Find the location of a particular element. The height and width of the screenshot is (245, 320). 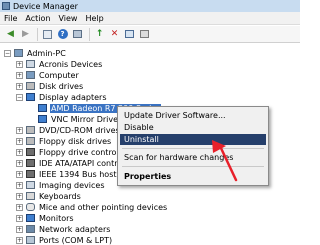

tree-item-display-adapters: − Display adapters is located at coordinates (62, 97).